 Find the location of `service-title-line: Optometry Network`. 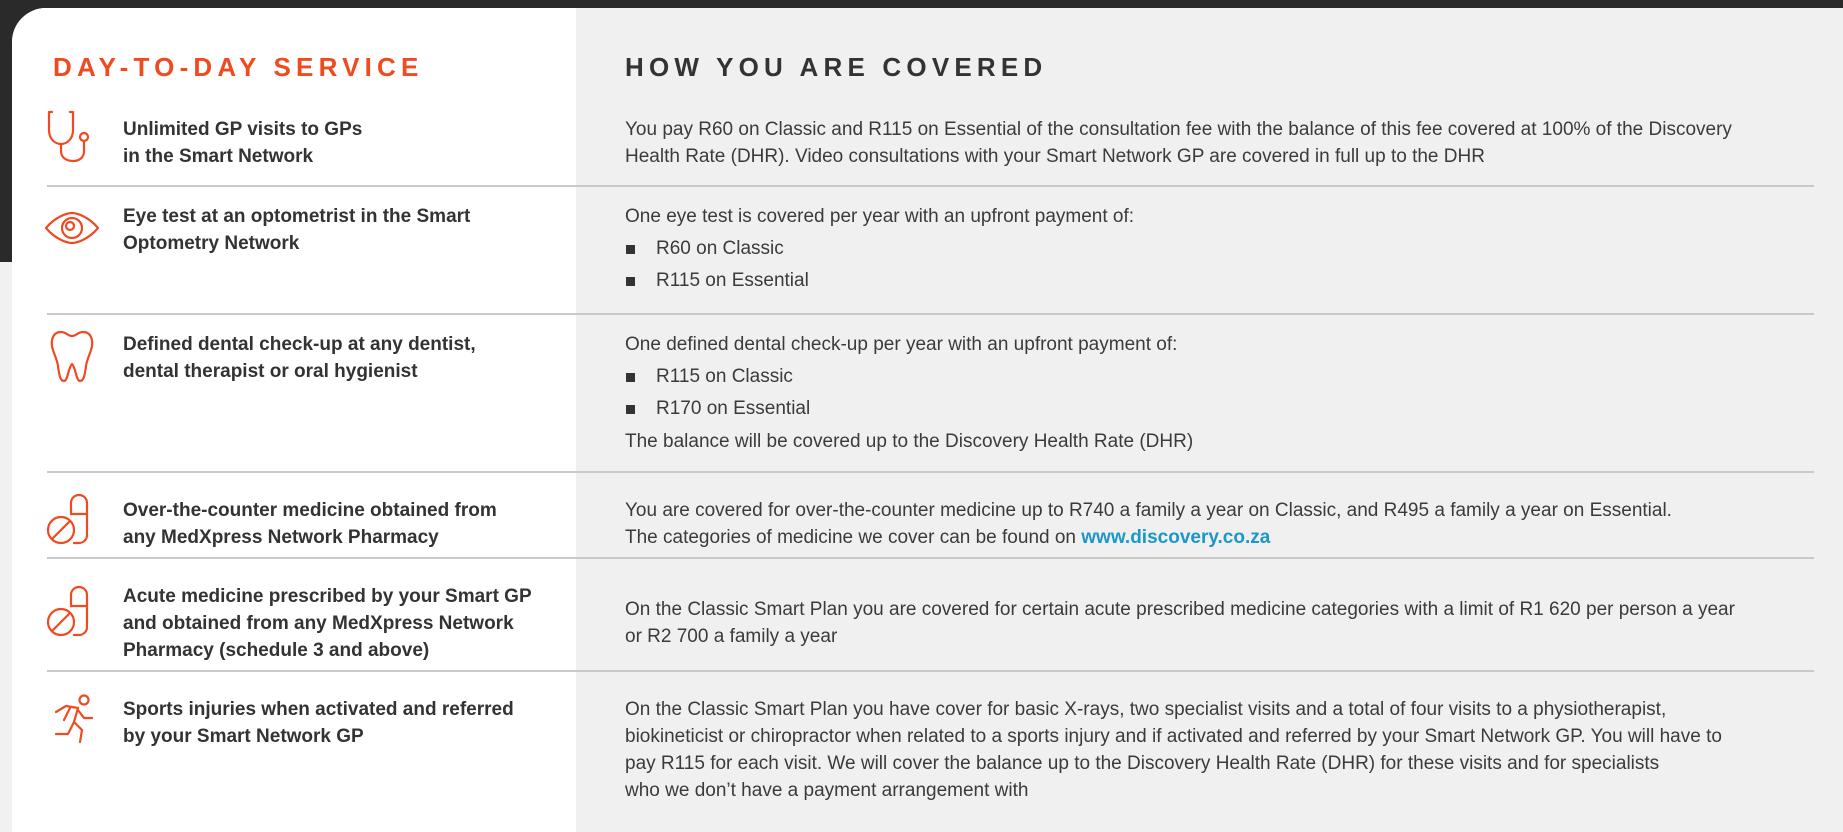

service-title-line: Optometry Network is located at coordinates (211, 243).